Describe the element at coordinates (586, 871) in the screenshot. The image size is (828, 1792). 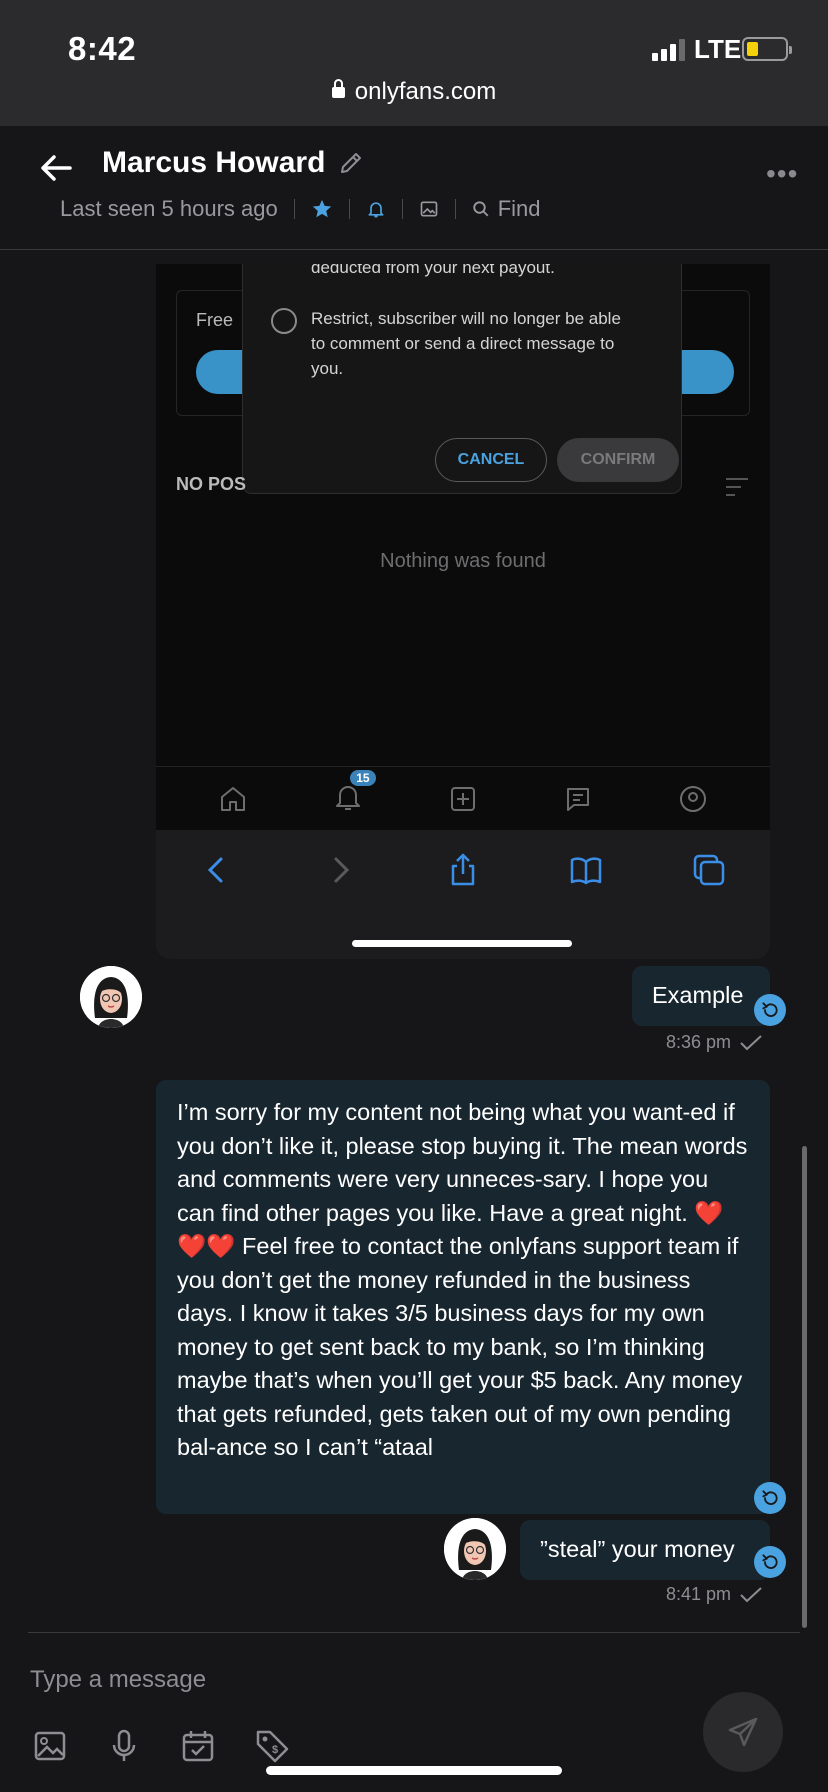
I see `bookmarks-icon` at that location.